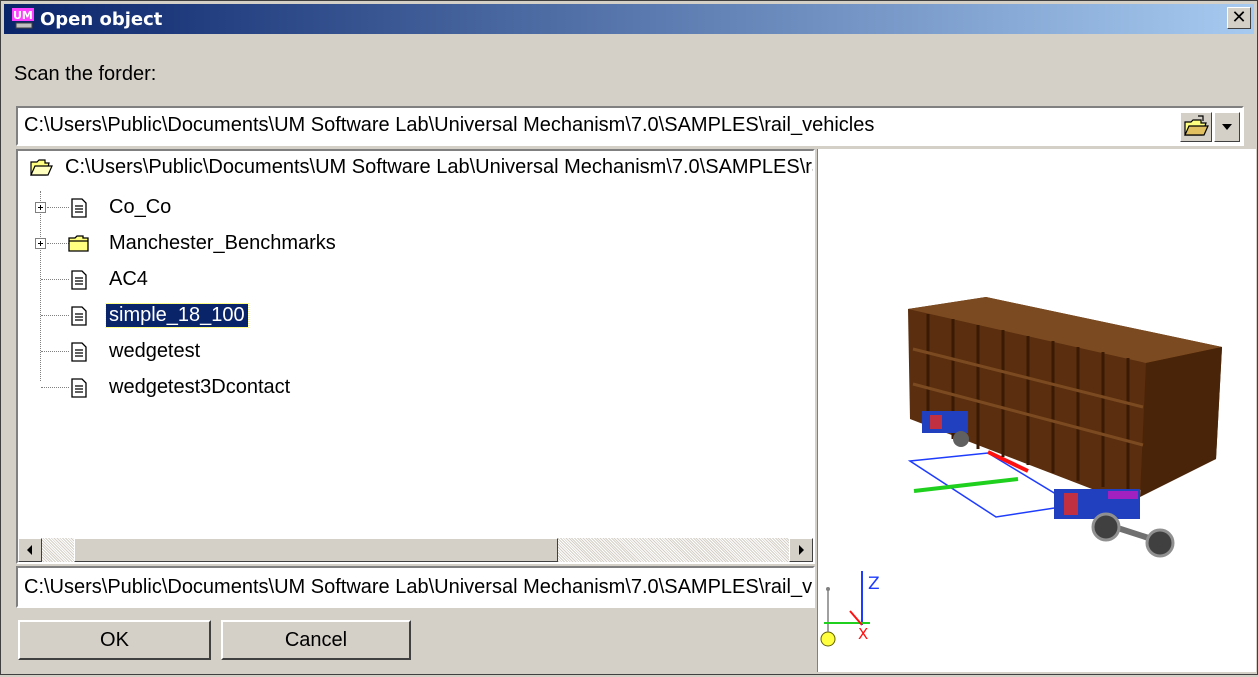  Describe the element at coordinates (629, 19) in the screenshot. I see `title-bar: UM Open object ✕` at that location.